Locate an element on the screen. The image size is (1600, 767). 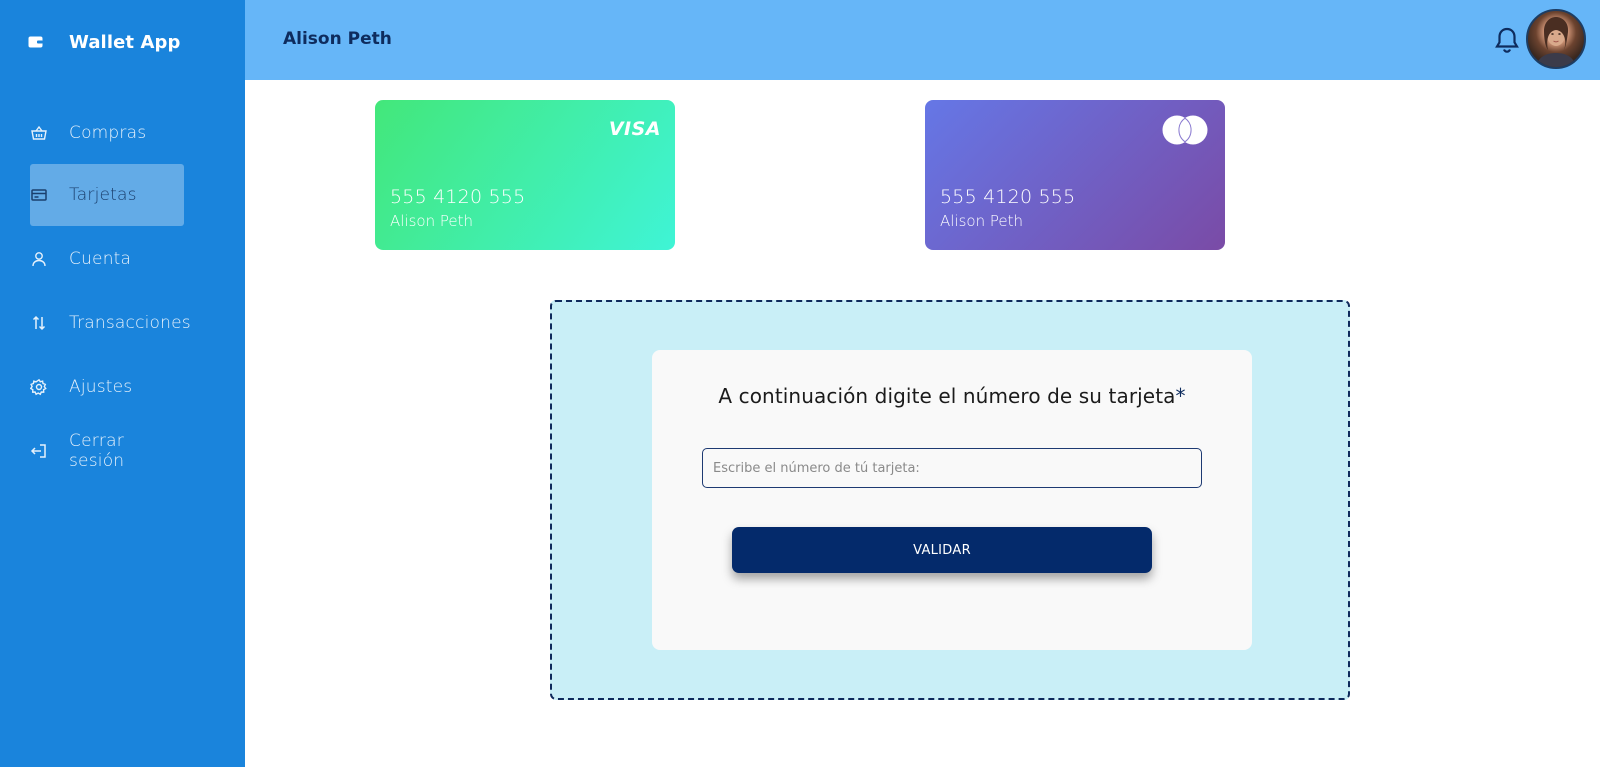
sidebar-item-label: Compras is located at coordinates (108, 133).